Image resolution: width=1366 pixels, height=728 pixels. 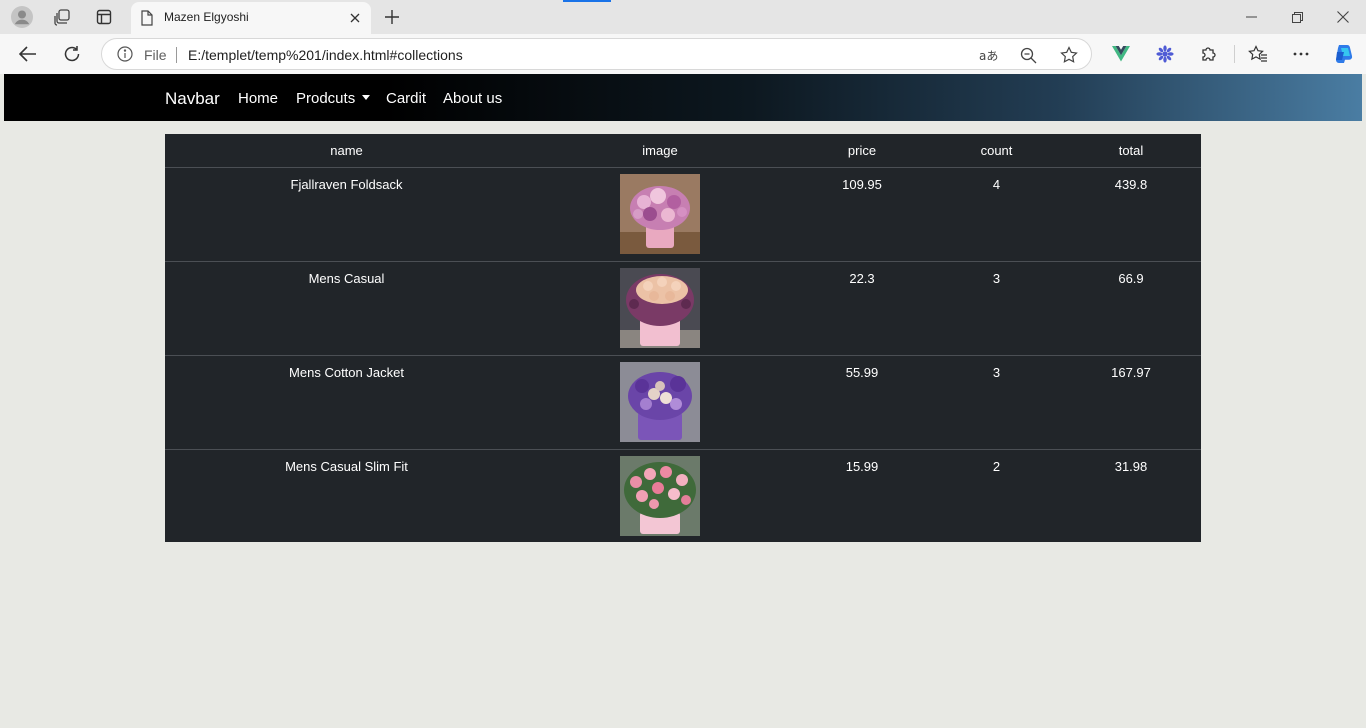 I want to click on product-name: Mens Casual Slim Fit, so click(x=346, y=495).